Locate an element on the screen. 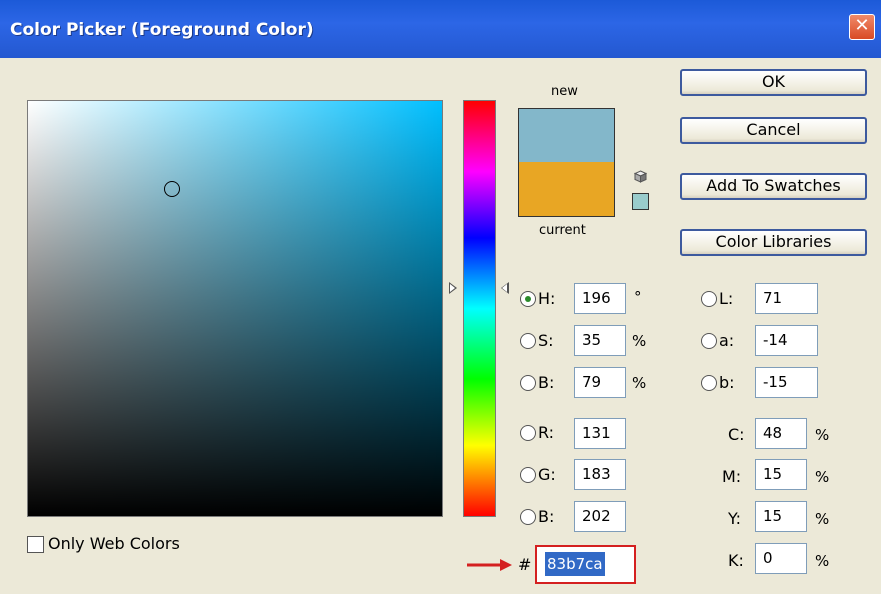 Image resolution: width=881 pixels, height=594 pixels. add-to-swatches-button: Add To Swatches is located at coordinates (773, 186).